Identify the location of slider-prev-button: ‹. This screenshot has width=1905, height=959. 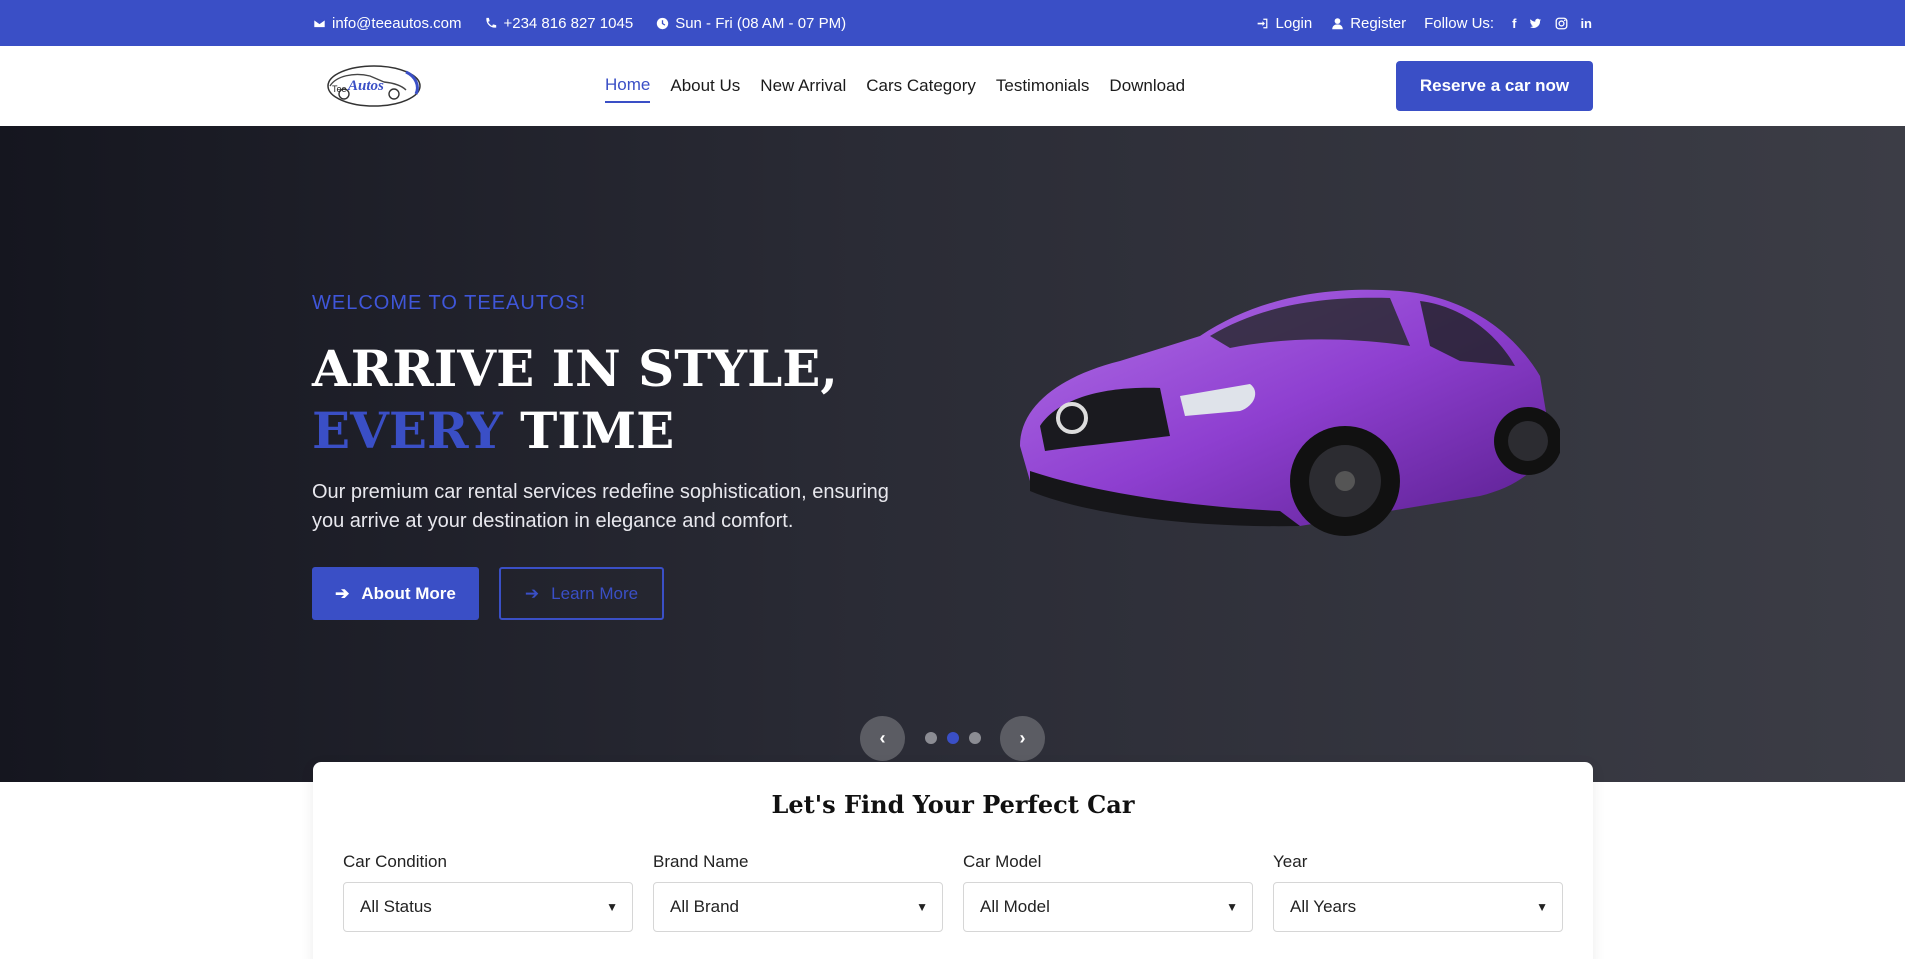
(882, 738).